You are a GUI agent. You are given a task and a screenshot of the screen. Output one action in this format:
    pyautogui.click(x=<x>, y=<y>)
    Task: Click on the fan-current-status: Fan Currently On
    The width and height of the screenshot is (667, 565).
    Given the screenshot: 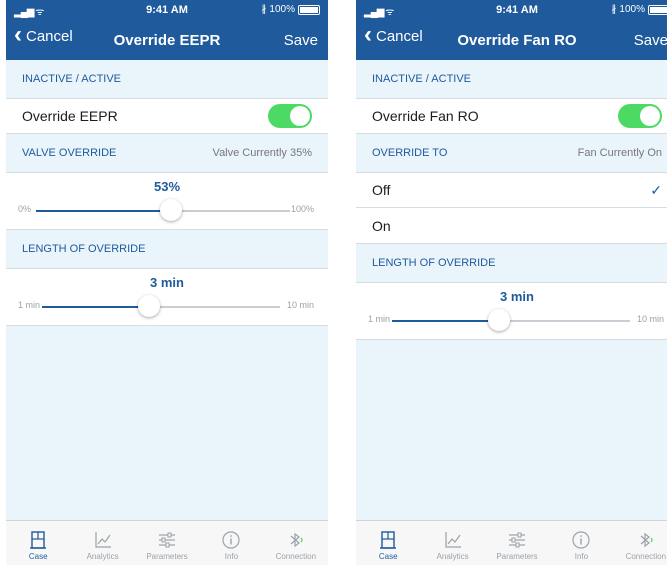 What is the action you would take?
    pyautogui.click(x=619, y=153)
    